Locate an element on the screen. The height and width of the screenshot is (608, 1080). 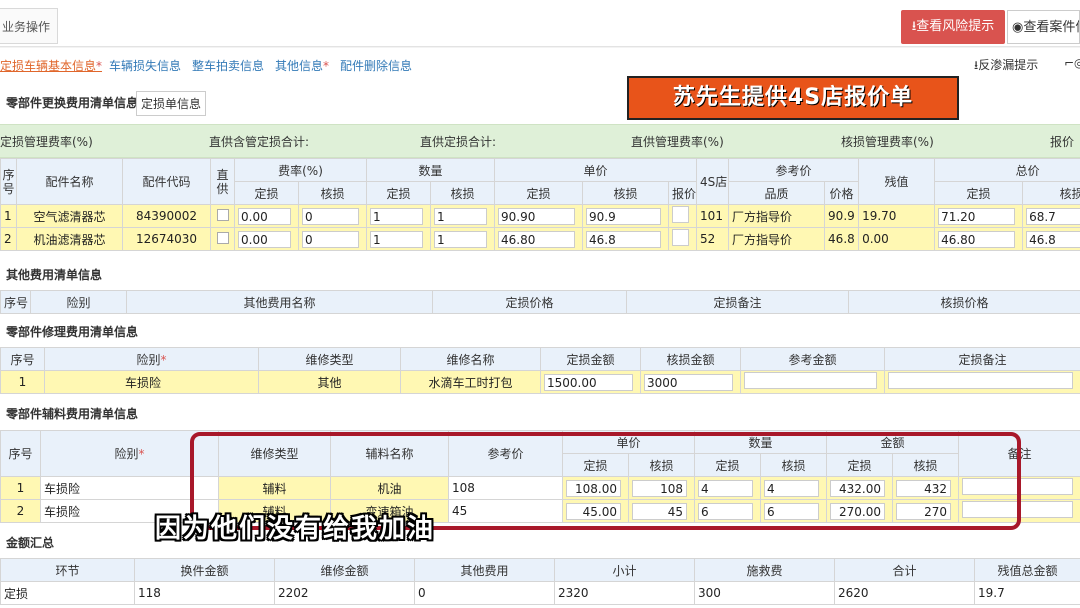
anti-leak-button: ⭳反渗漏提示 is located at coordinates (1006, 66).